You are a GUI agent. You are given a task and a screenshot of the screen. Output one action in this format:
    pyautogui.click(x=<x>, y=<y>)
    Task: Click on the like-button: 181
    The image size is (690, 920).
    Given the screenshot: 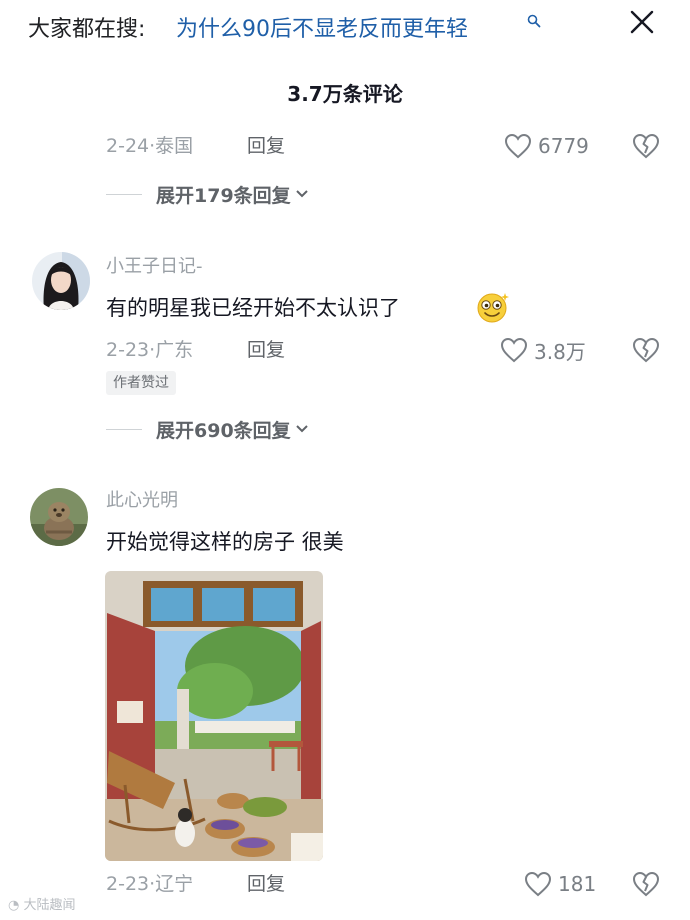 What is the action you would take?
    pyautogui.click(x=560, y=884)
    